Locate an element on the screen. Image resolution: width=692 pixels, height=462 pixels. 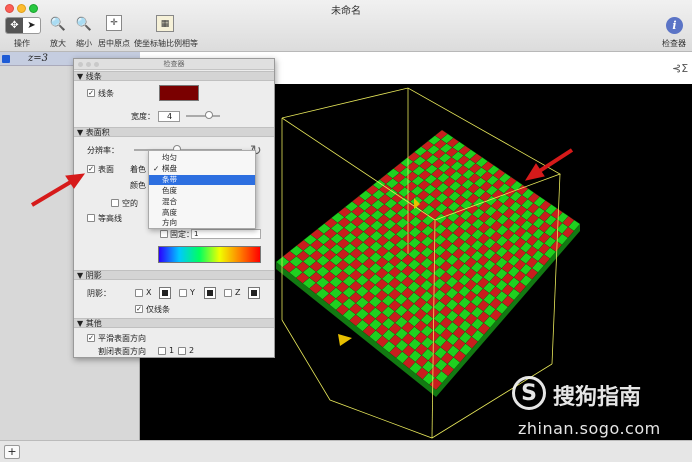
inspector-icon: i is located at coordinates (674, 25).